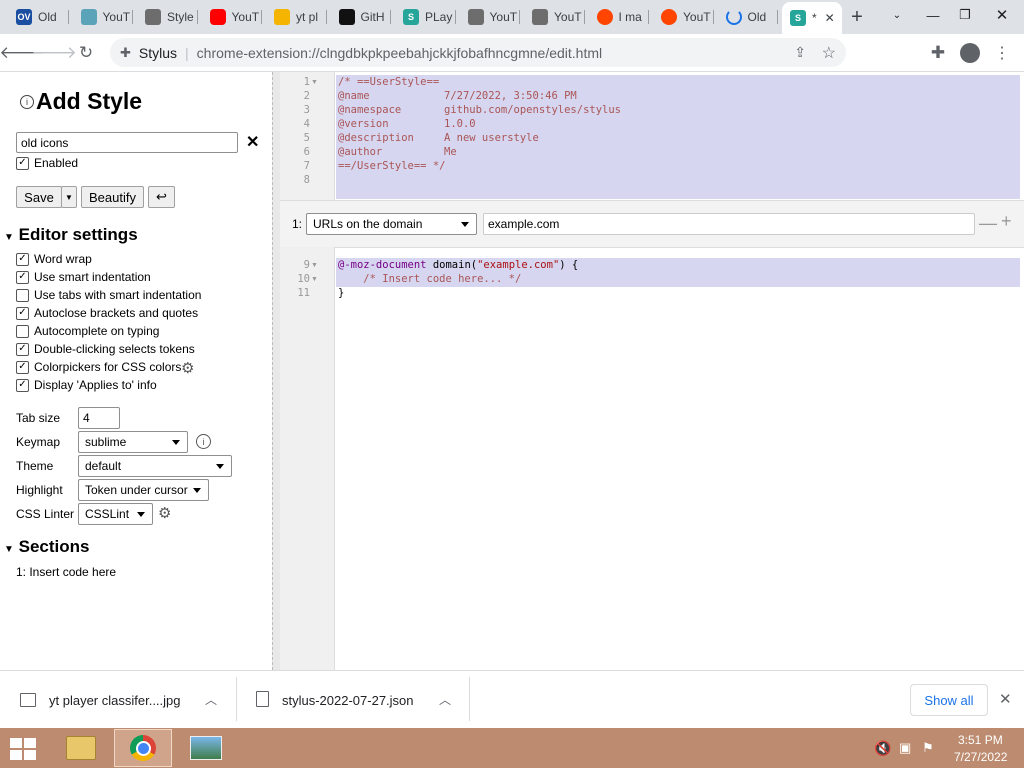  What do you see at coordinates (933, 15) in the screenshot?
I see `minimize-button: —` at bounding box center [933, 15].